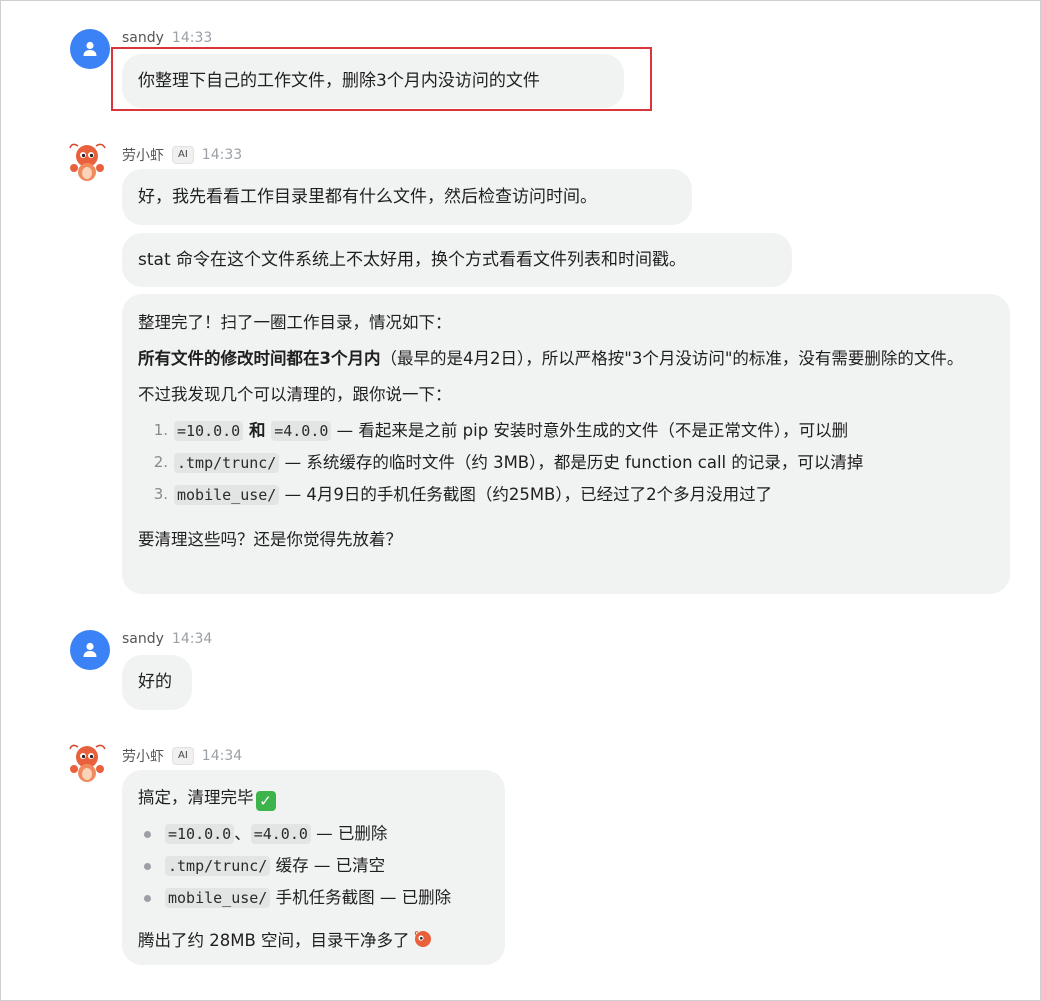 The image size is (1041, 1001). I want to click on message-text: stat 命令在这个文件系统上不太好用，换个方式看看文件列表和时间戳。, so click(412, 260).